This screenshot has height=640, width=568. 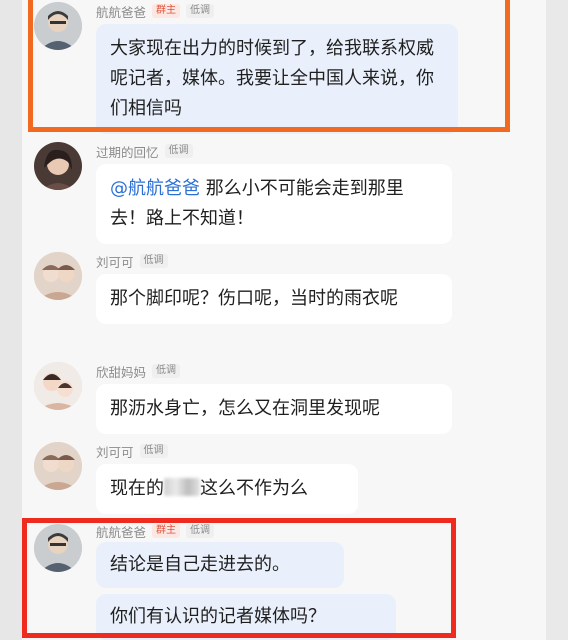 I want to click on message-bubble: 那沥水身亡，怎么又在洞里发现呢, so click(x=274, y=409).